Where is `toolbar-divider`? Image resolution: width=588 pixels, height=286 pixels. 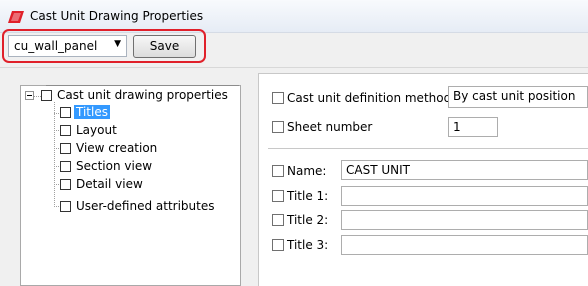 toolbar-divider is located at coordinates (294, 67).